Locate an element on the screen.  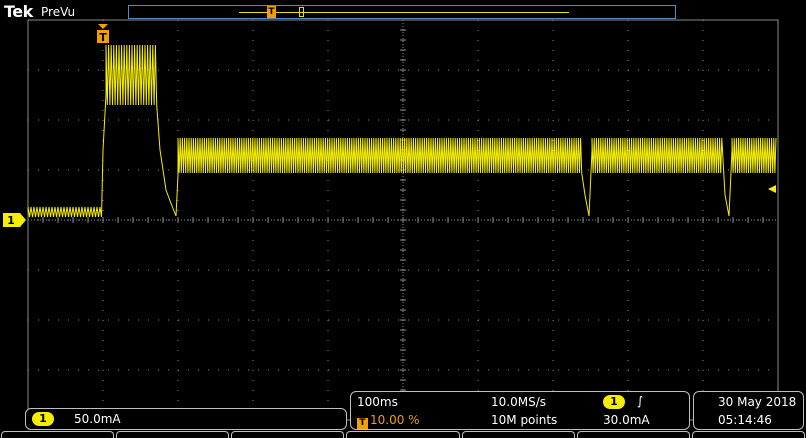
trigger-position-marker: T is located at coordinates (103, 34).